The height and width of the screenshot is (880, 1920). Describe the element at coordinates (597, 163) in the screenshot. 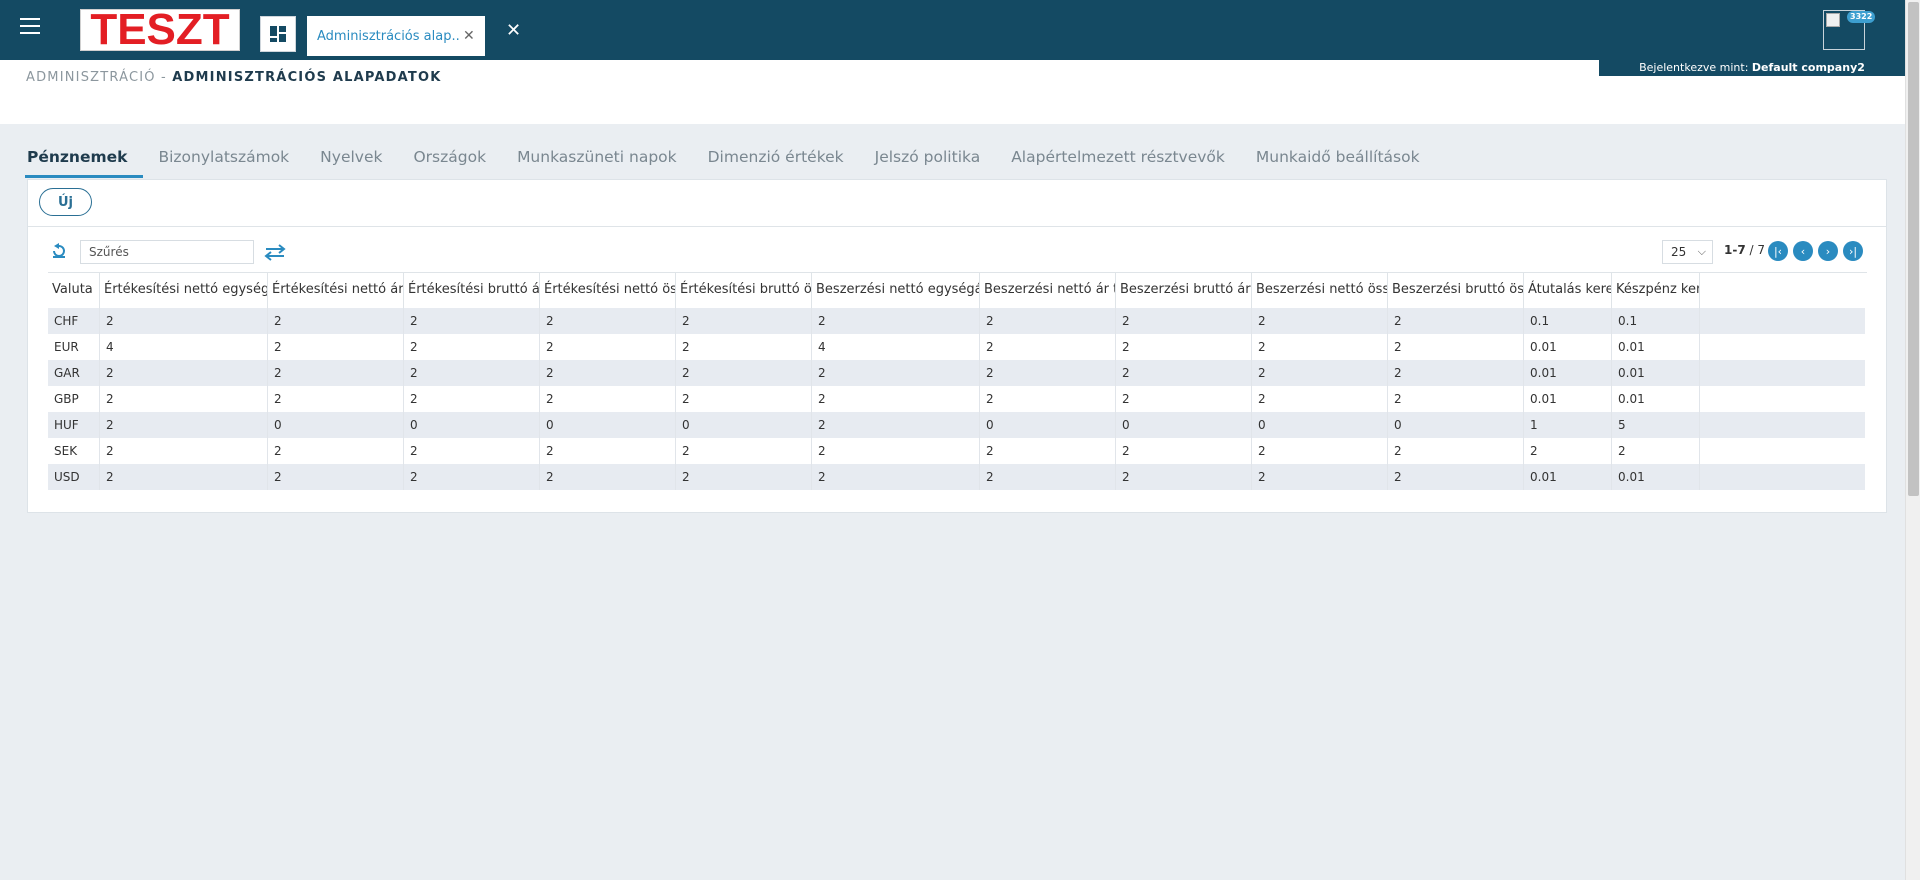

I see `tab-4: Munkaszüneti napok` at that location.